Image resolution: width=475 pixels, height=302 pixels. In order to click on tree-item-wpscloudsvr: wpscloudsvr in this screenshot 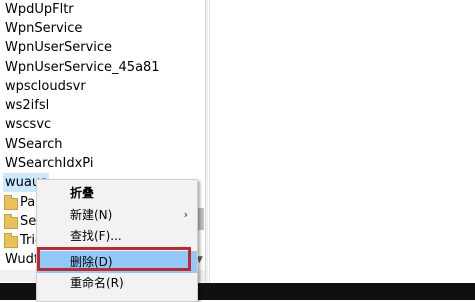, I will do `click(45, 86)`.